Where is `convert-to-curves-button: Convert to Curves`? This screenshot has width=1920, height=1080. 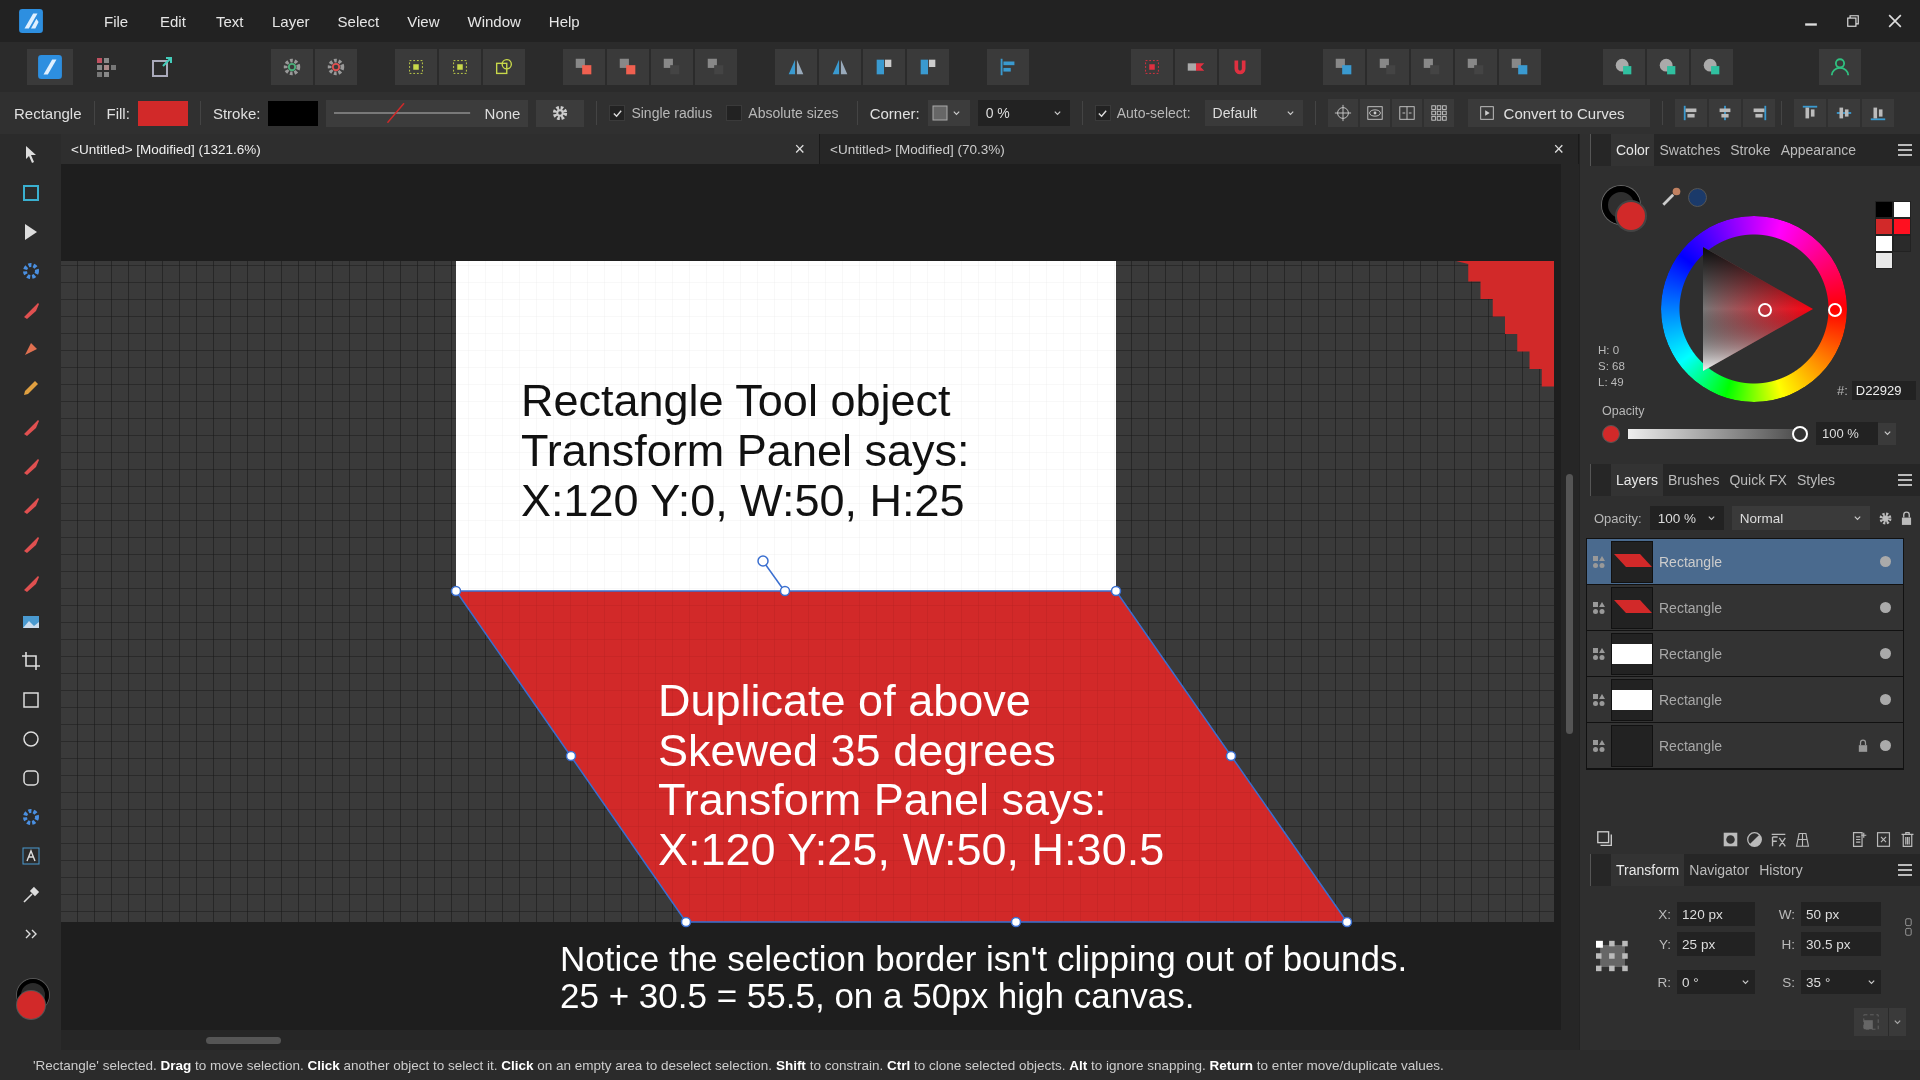
convert-to-curves-button: Convert to Curves is located at coordinates (1558, 113).